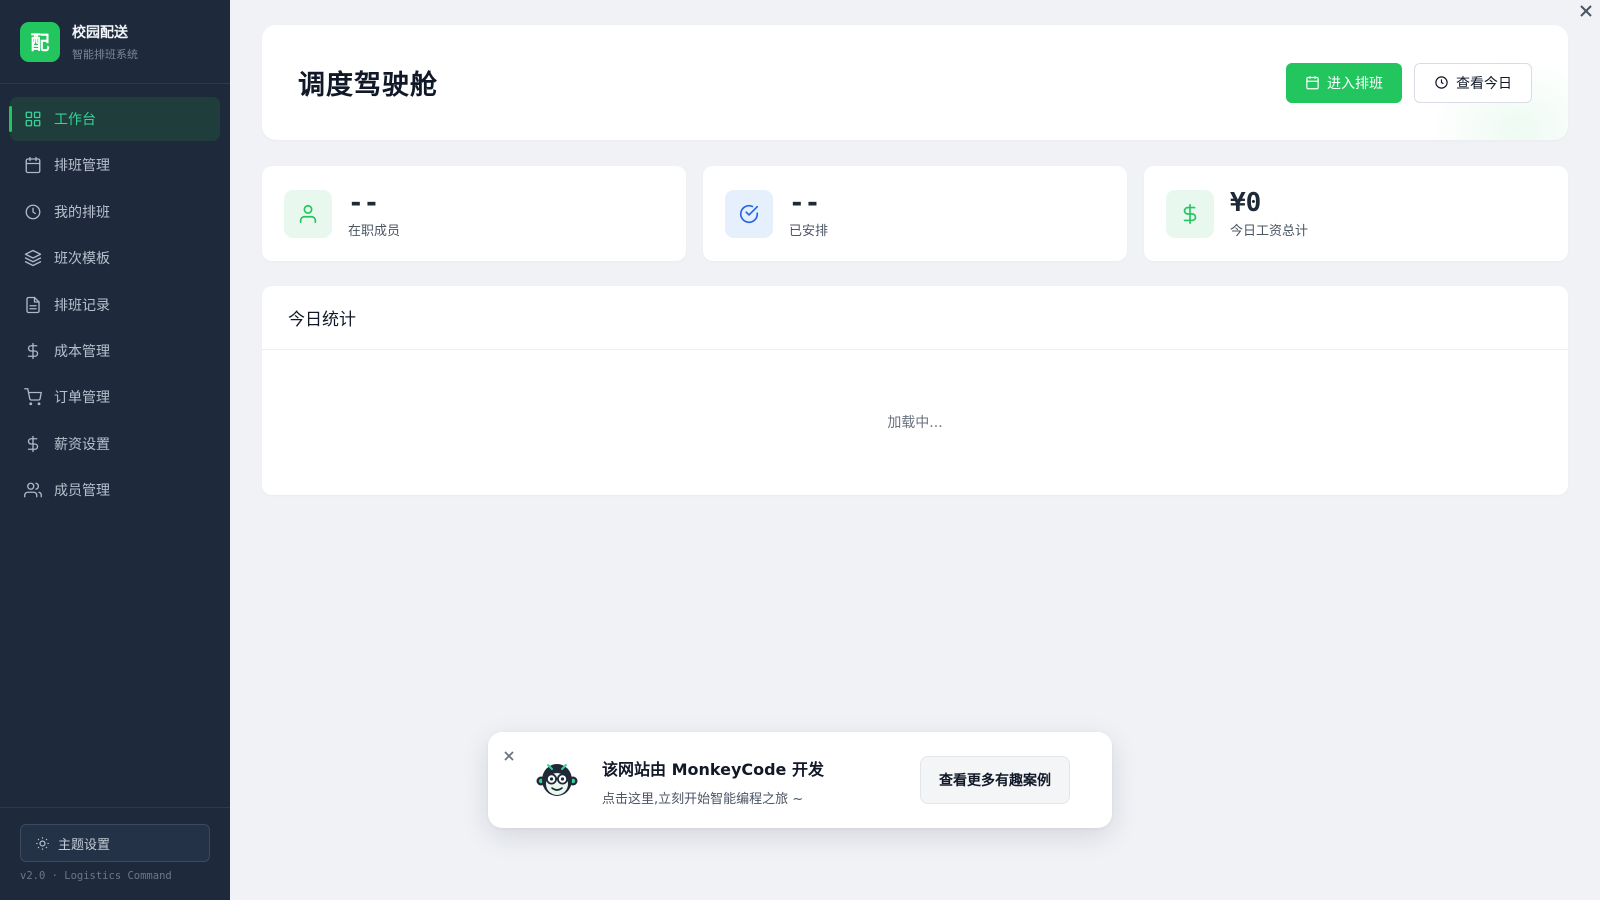 The image size is (1600, 900). Describe the element at coordinates (33, 397) in the screenshot. I see `cart-icon` at that location.